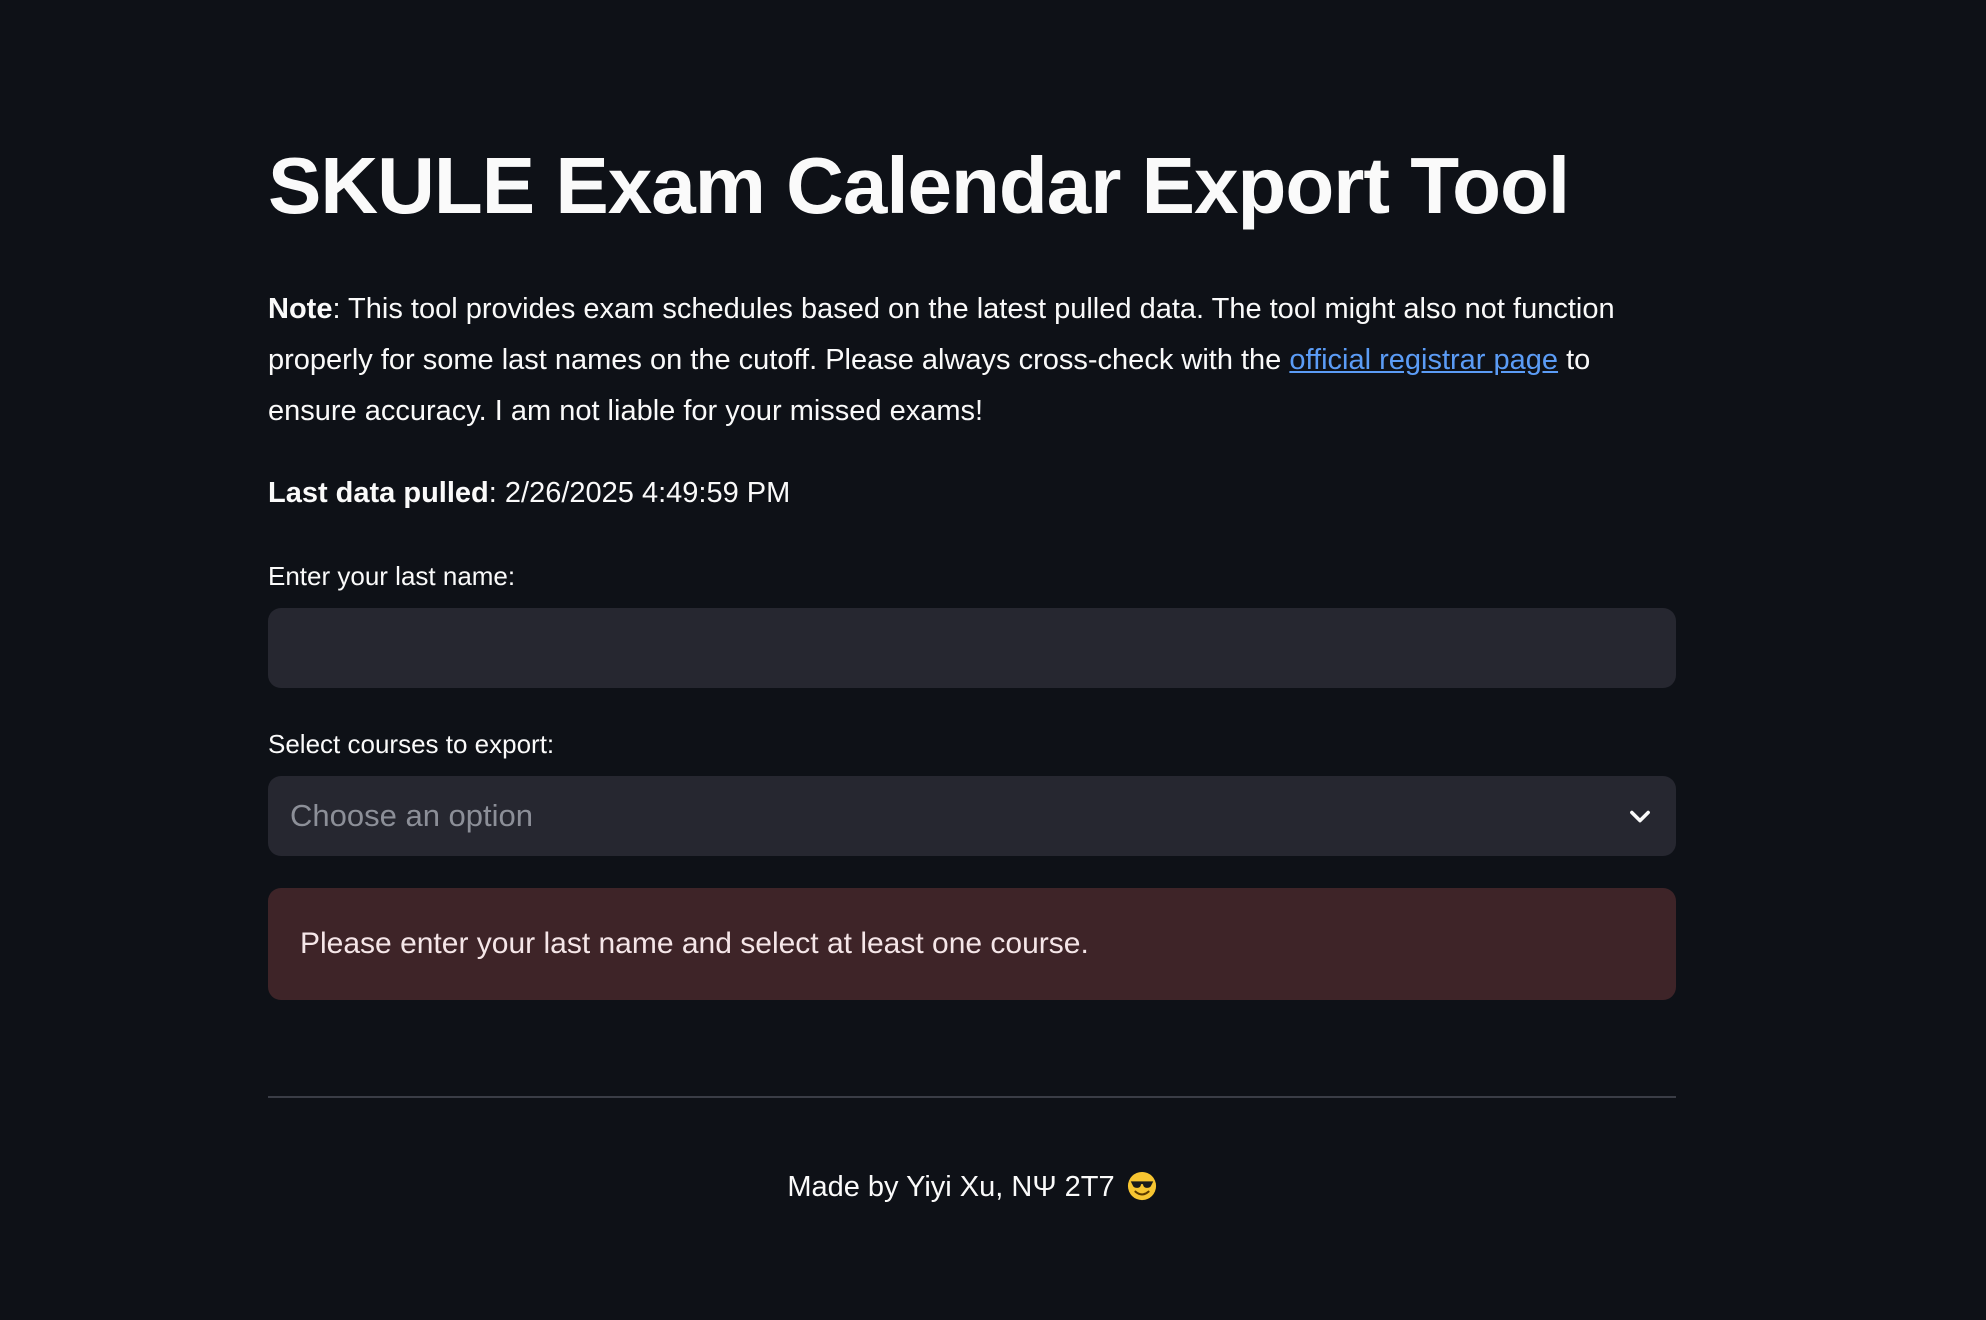  Describe the element at coordinates (1423, 360) in the screenshot. I see `registrar-link: official registrar page` at that location.